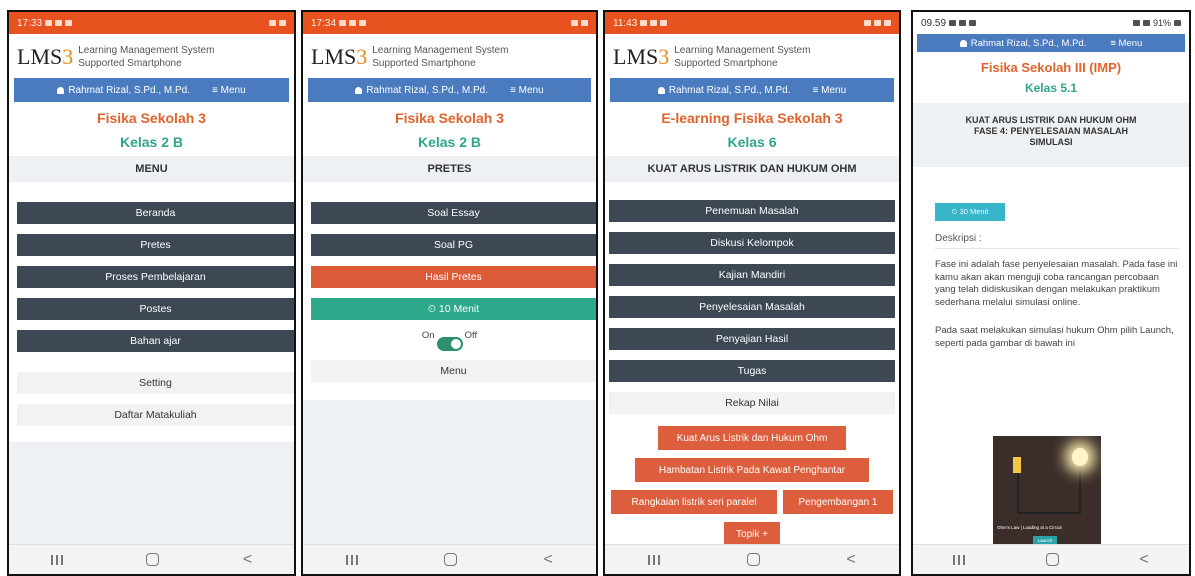 Image resolution: width=1195 pixels, height=576 pixels. I want to click on status-bar: 17:34, so click(449, 23).